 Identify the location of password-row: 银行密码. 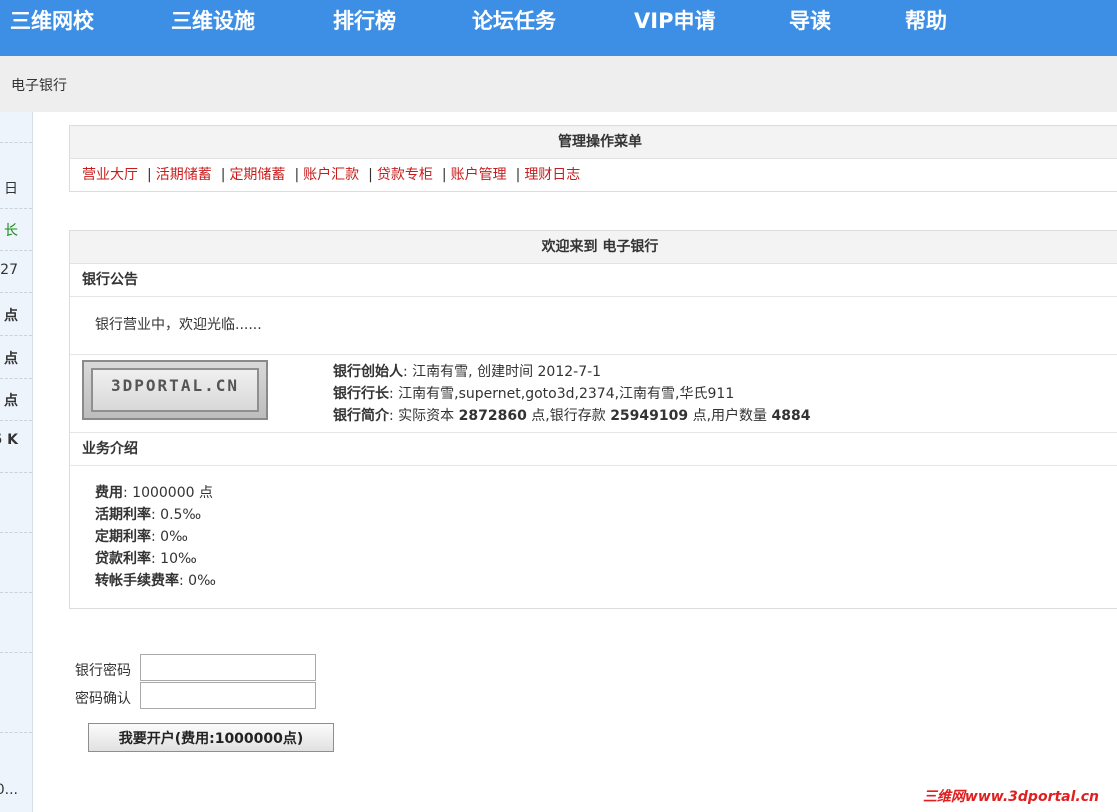
(195, 667).